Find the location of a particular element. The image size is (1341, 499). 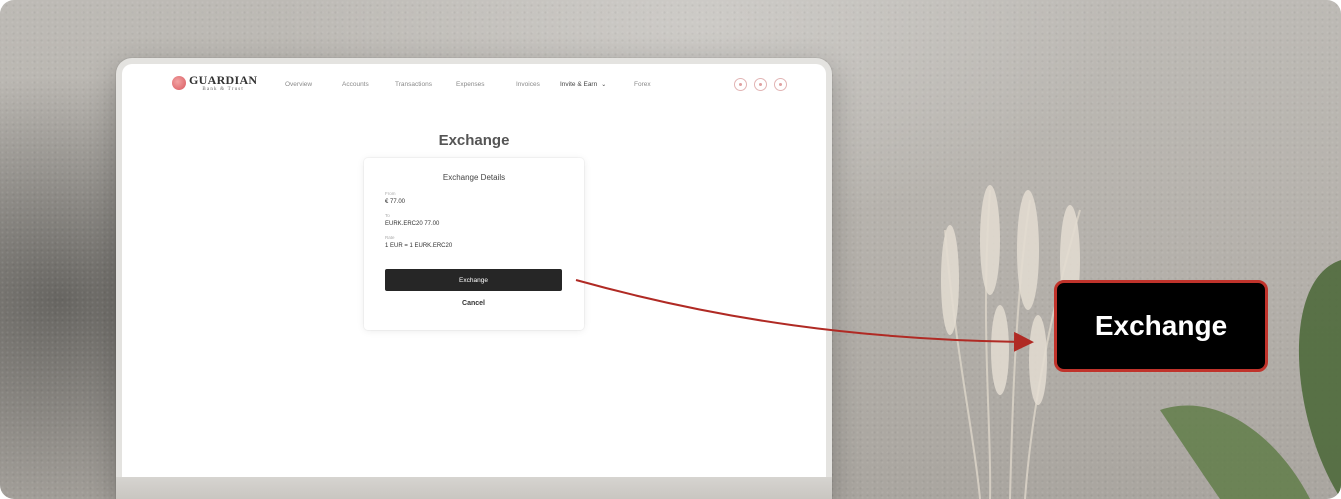

user-icon is located at coordinates (760, 84).